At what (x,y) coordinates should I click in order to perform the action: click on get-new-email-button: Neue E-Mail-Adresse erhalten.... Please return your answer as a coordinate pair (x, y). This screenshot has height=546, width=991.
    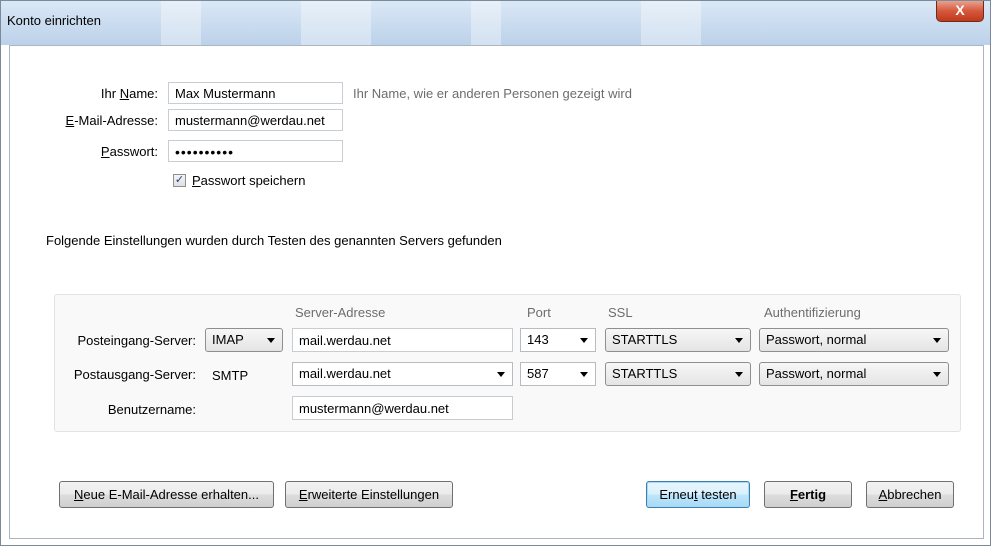
    Looking at the image, I should click on (166, 494).